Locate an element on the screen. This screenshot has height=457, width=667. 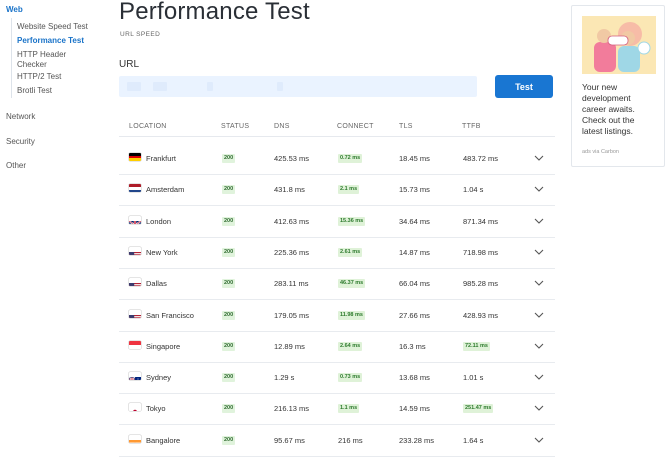
tls-cell: 18.45 ms is located at coordinates (414, 158).